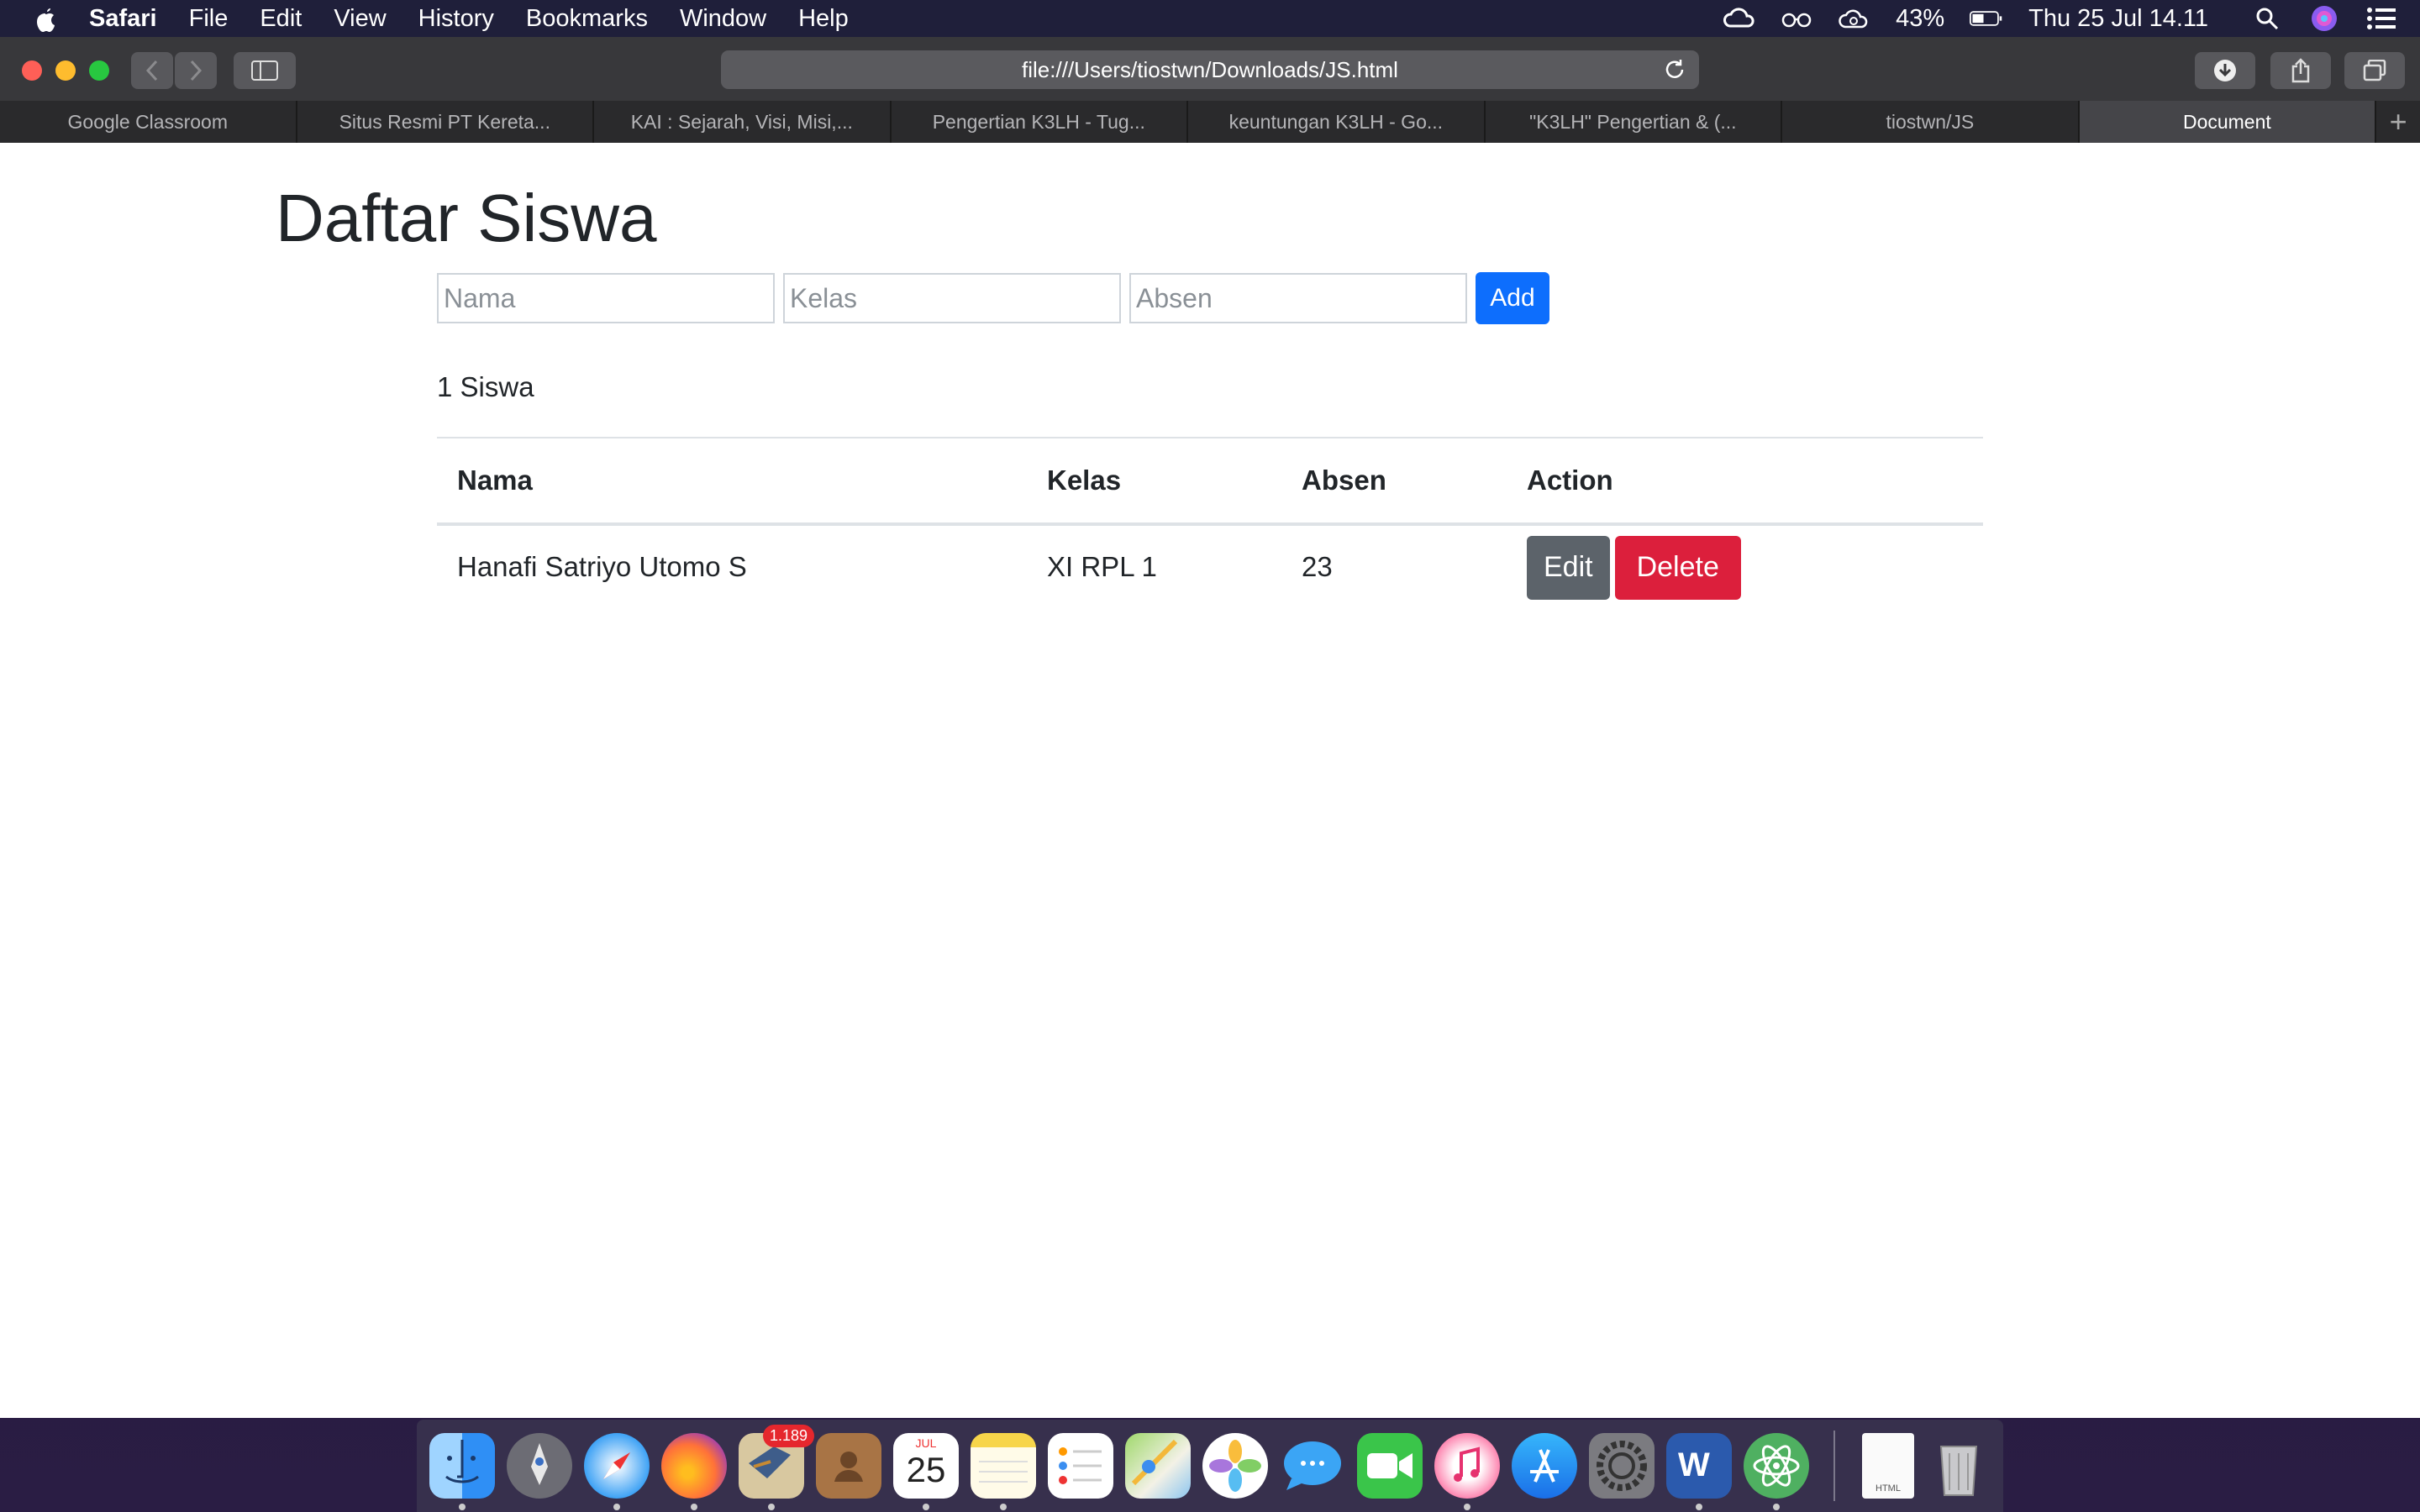  What do you see at coordinates (1390, 1466) in the screenshot?
I see `facetime-icon` at bounding box center [1390, 1466].